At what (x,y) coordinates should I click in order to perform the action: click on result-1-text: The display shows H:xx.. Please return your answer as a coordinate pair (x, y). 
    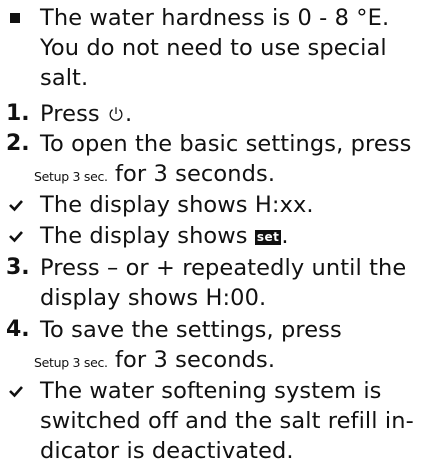
    Looking at the image, I should click on (177, 205).